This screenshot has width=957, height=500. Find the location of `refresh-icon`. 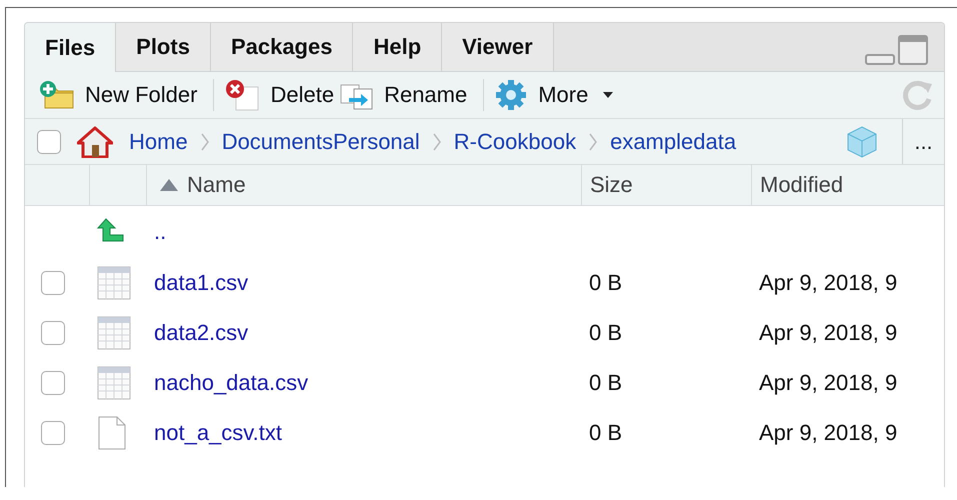

refresh-icon is located at coordinates (918, 95).